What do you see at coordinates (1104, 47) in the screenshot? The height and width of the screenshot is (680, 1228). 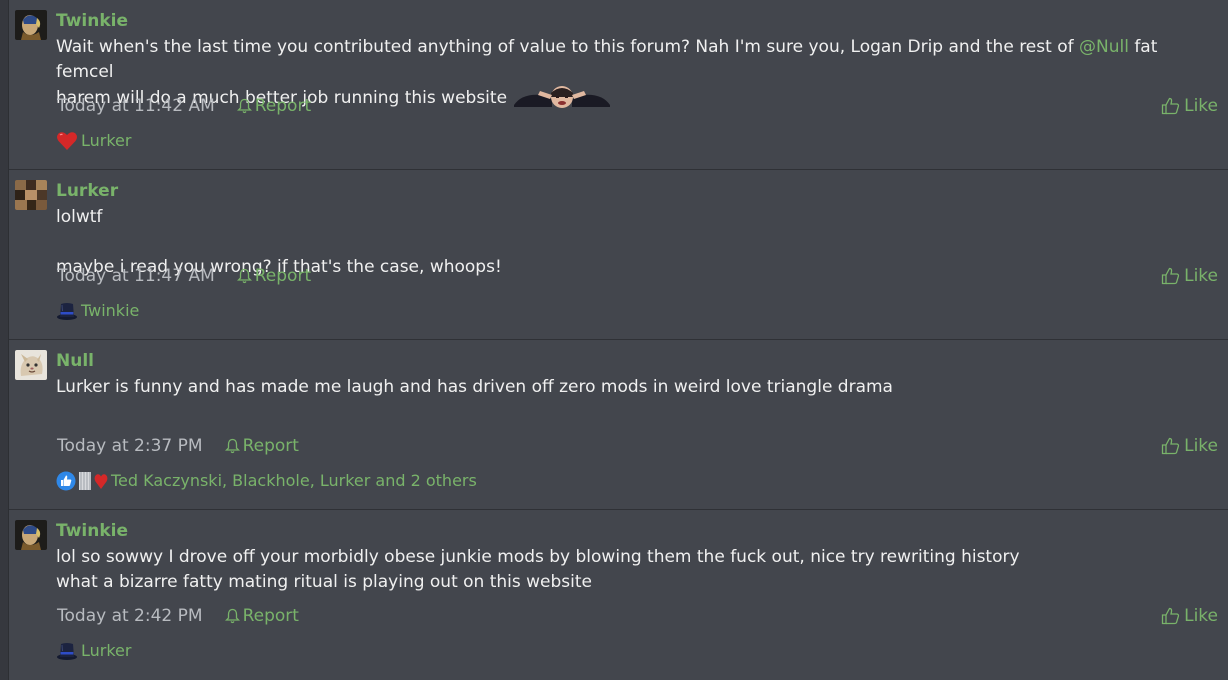 I see `user-mention: @Null` at bounding box center [1104, 47].